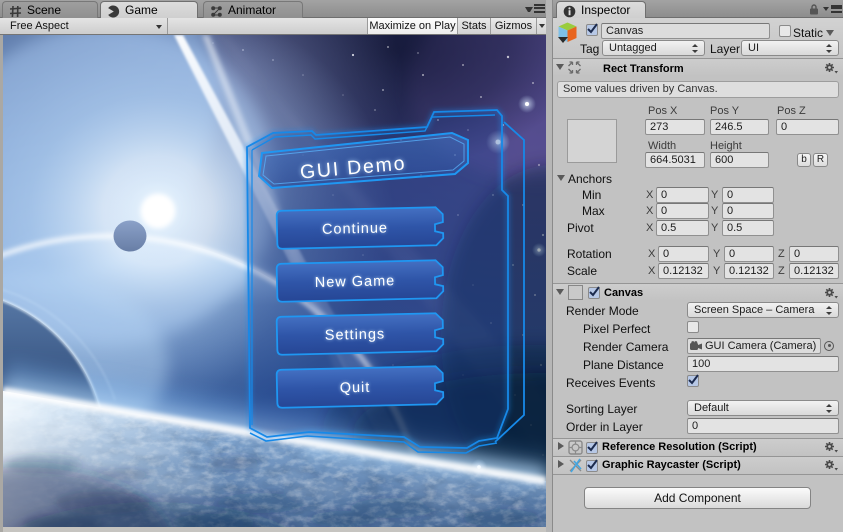  What do you see at coordinates (355, 228) in the screenshot?
I see `svg-text: Continue` at bounding box center [355, 228].